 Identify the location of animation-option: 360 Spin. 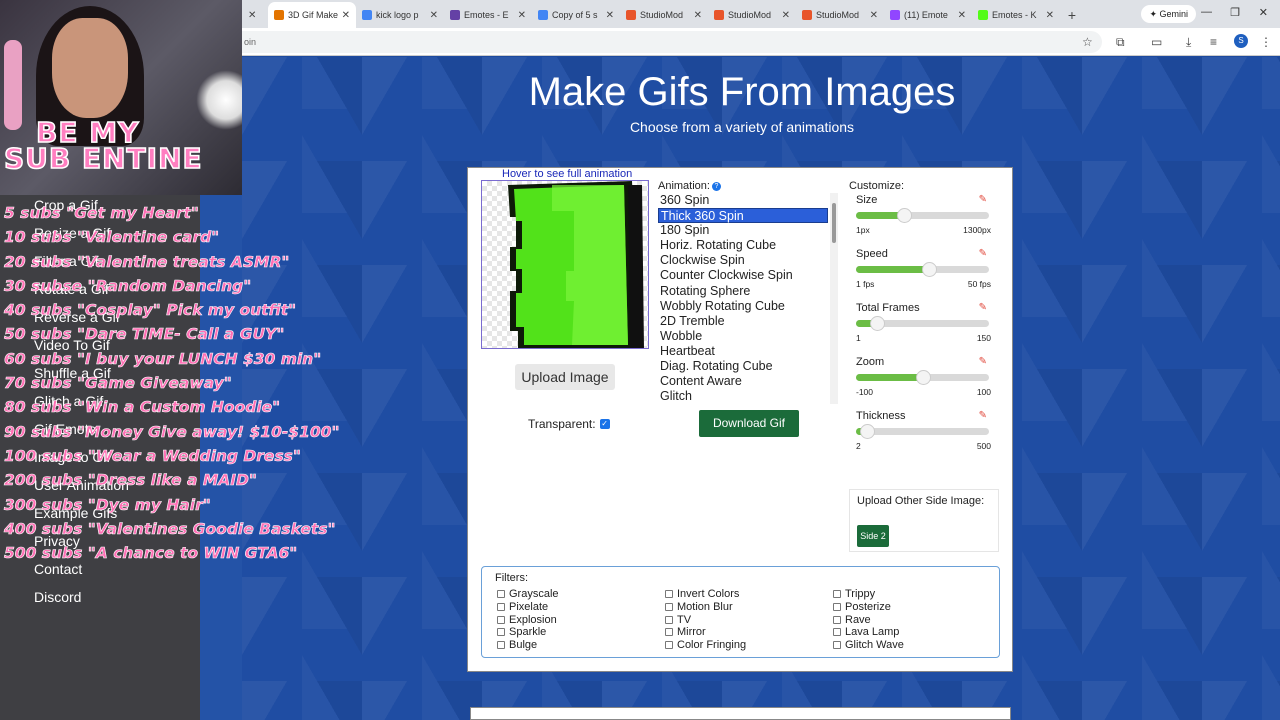
(747, 200).